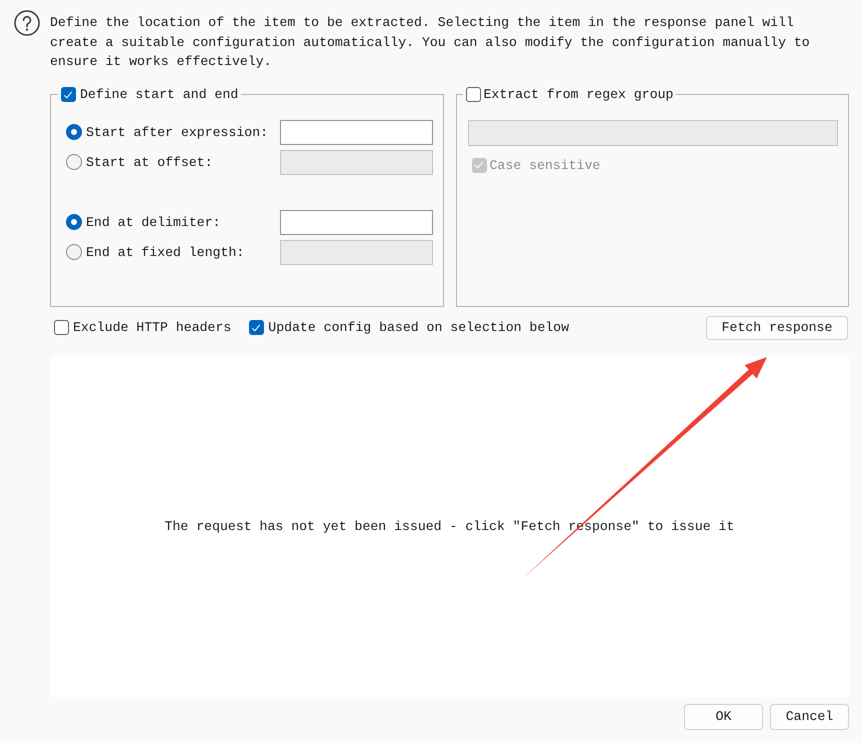 The width and height of the screenshot is (861, 743). I want to click on radio-label: End at delimiter:, so click(153, 222).